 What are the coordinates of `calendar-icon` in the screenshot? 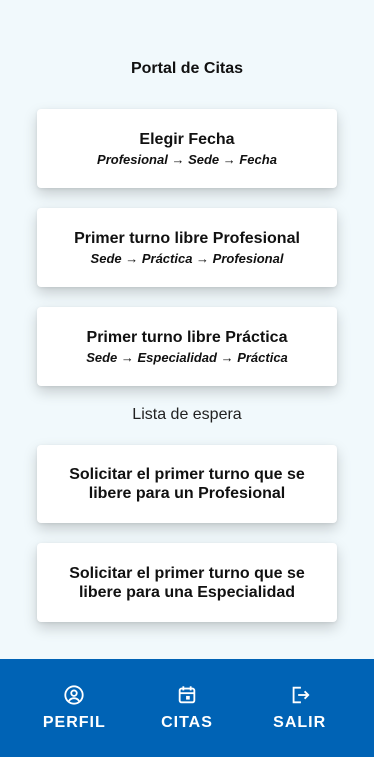 It's located at (187, 695).